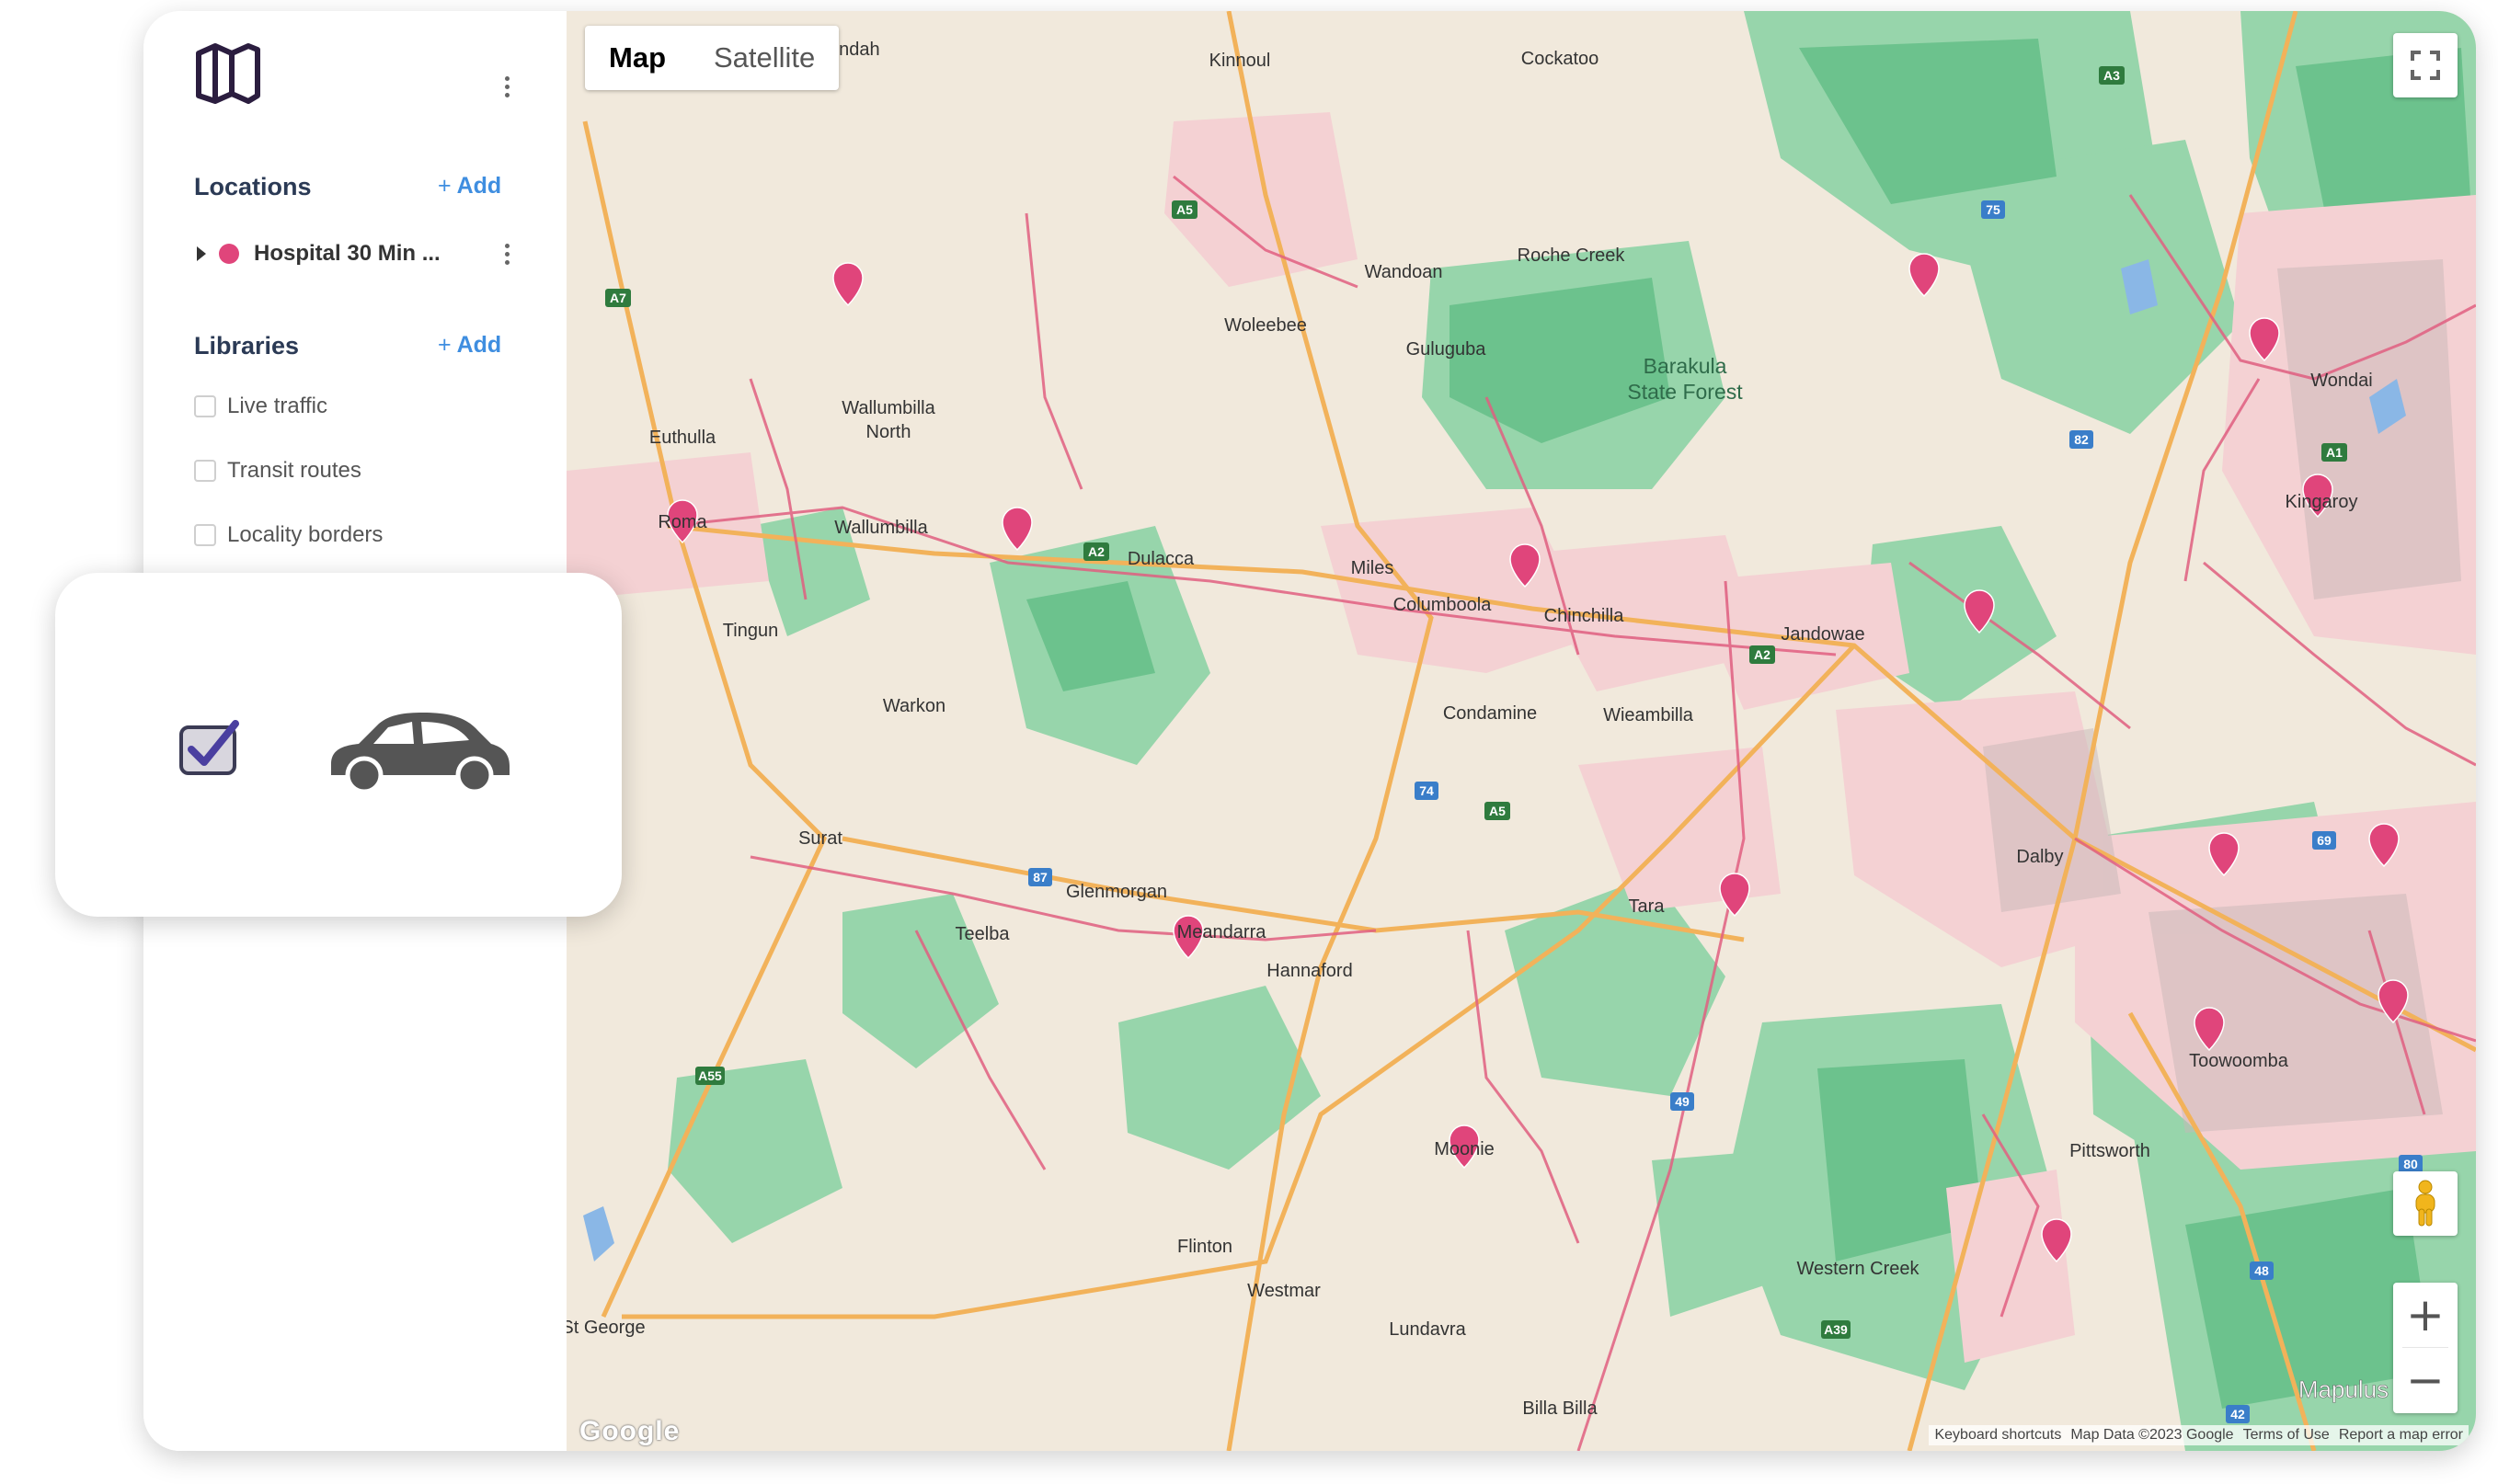 This screenshot has width=2498, height=1484. I want to click on svg-text: Toowoomba, so click(2239, 1061).